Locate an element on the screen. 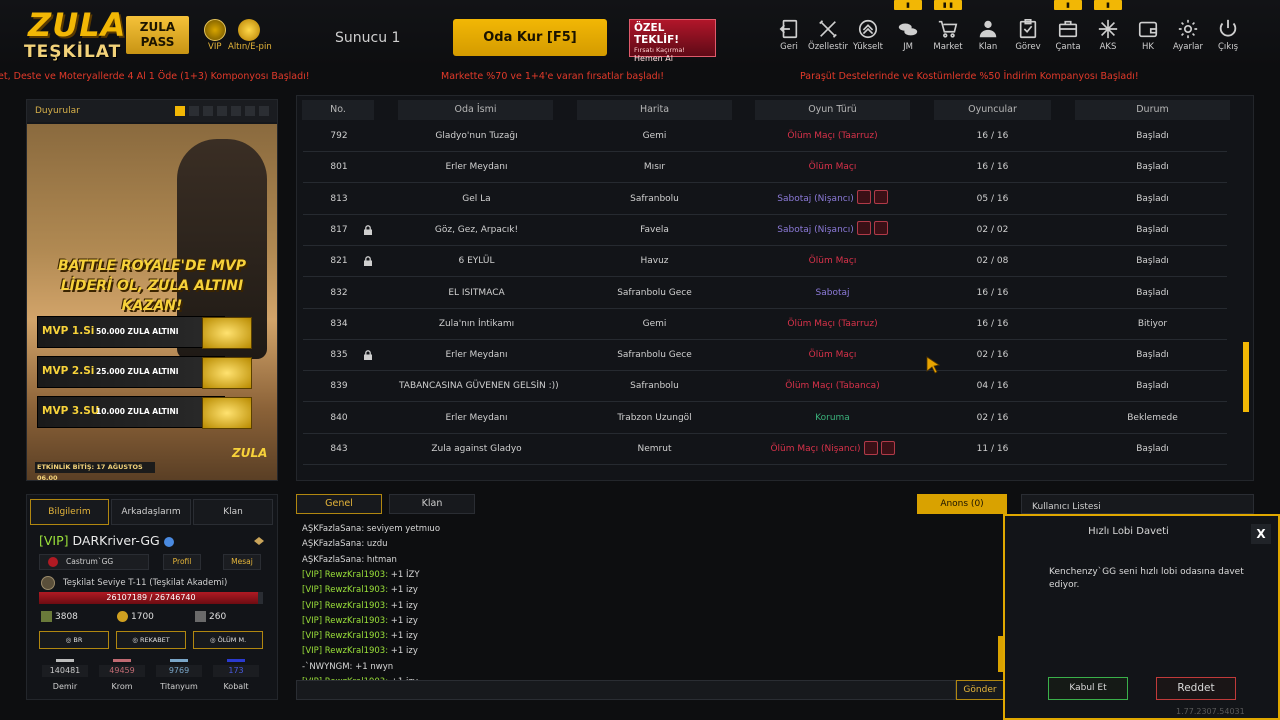 This screenshot has width=1280, height=720. cell-players: 16 / 16 is located at coordinates (992, 324).